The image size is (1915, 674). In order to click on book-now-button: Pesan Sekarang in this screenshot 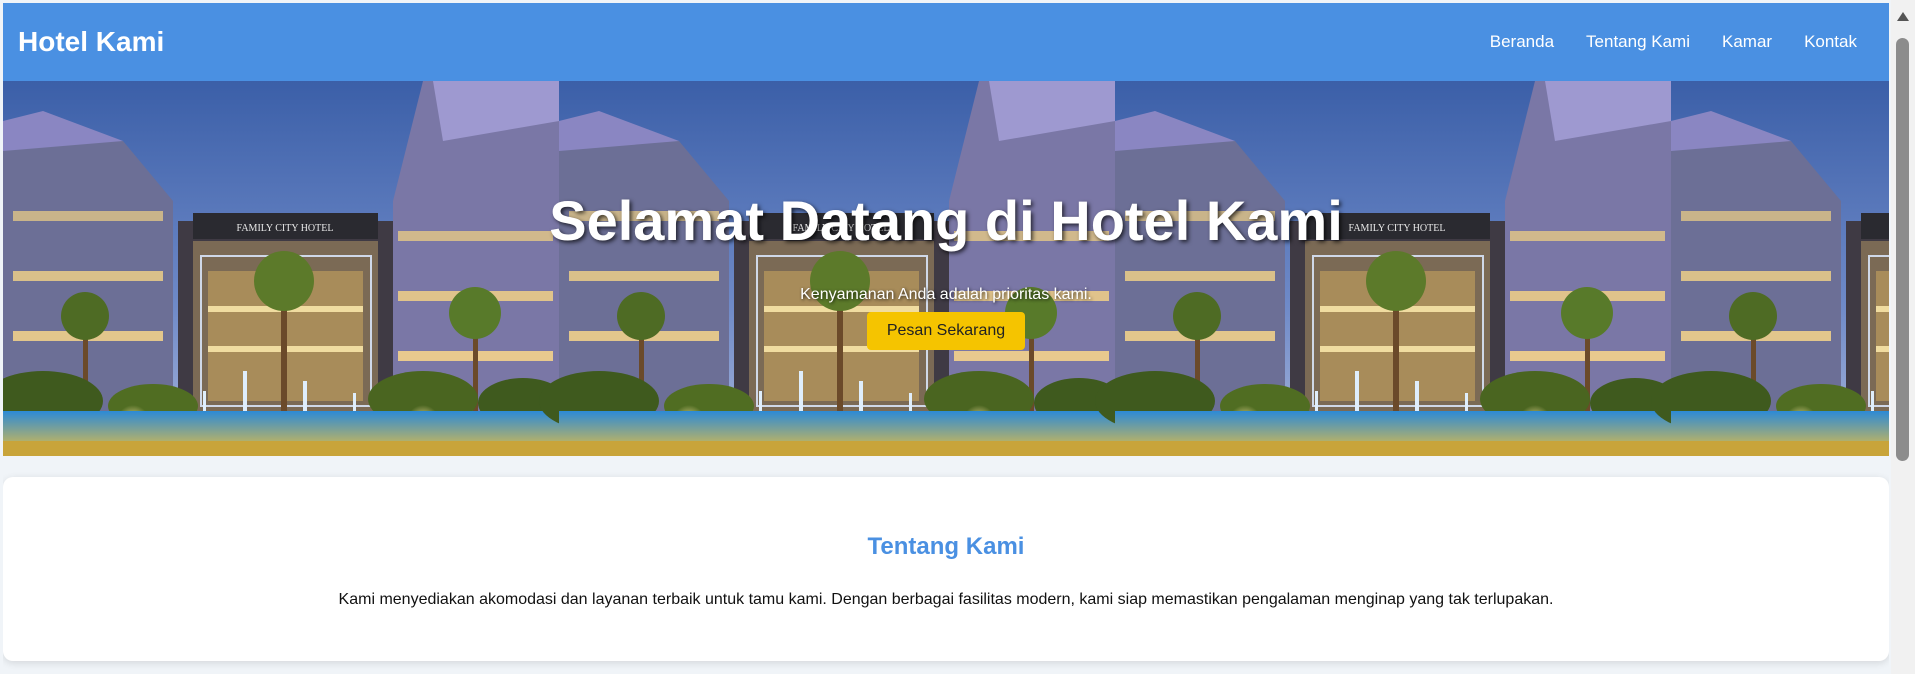, I will do `click(946, 331)`.